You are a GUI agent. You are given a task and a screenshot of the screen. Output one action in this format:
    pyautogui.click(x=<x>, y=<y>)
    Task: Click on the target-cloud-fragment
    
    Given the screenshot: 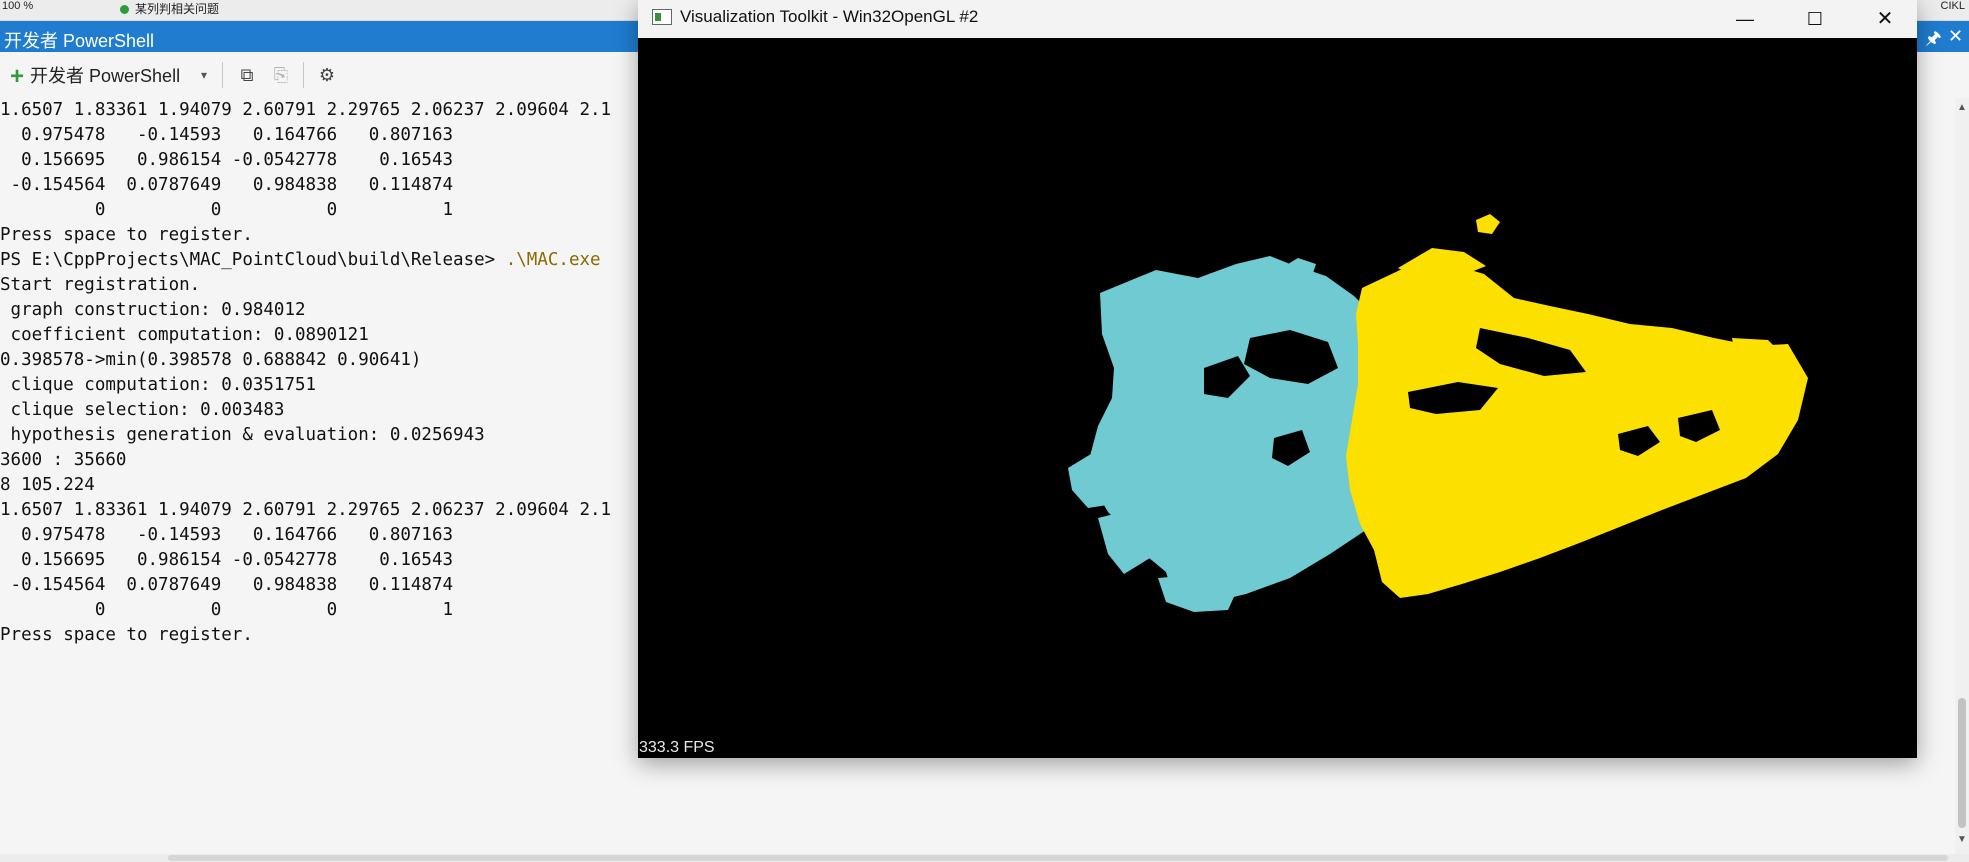 What is the action you would take?
    pyautogui.click(x=1488, y=224)
    